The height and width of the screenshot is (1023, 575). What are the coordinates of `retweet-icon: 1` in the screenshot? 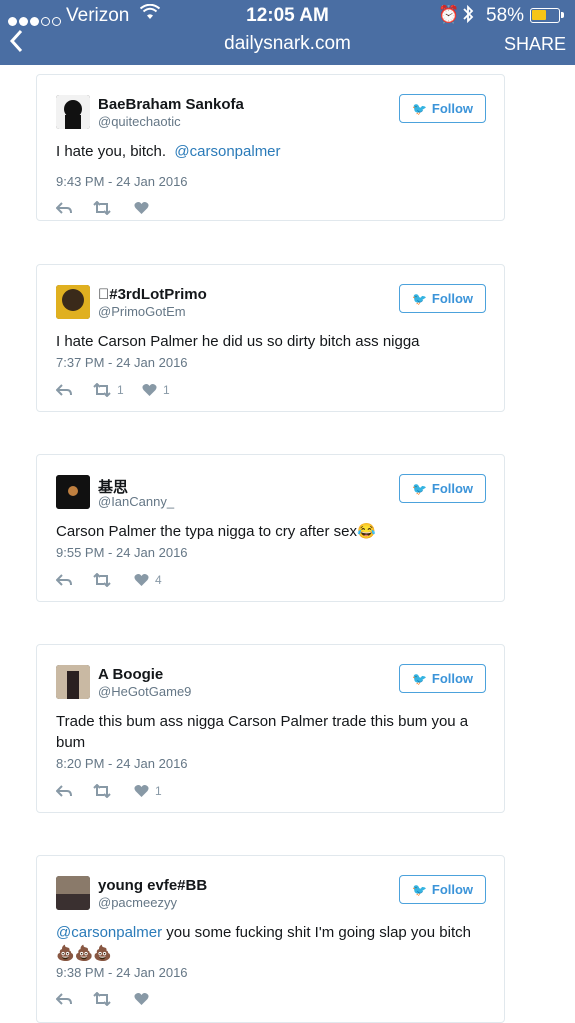 It's located at (108, 390).